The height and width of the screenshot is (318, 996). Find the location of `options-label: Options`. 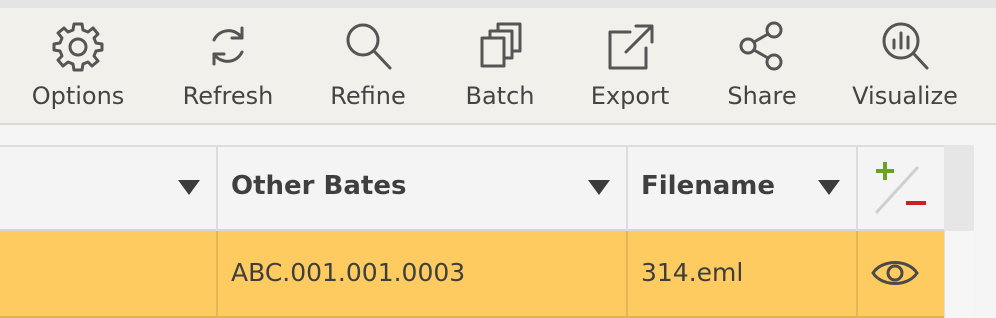

options-label: Options is located at coordinates (78, 96).